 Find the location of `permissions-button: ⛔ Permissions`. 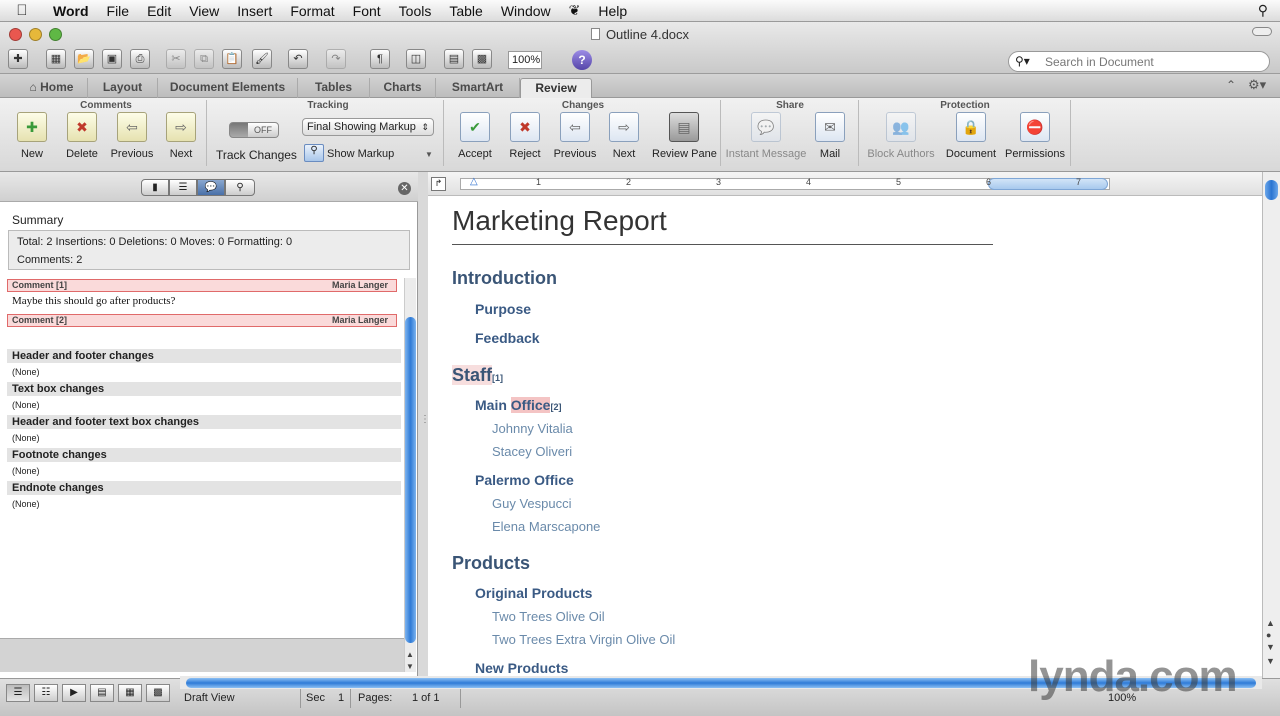

permissions-button: ⛔ Permissions is located at coordinates (1035, 136).